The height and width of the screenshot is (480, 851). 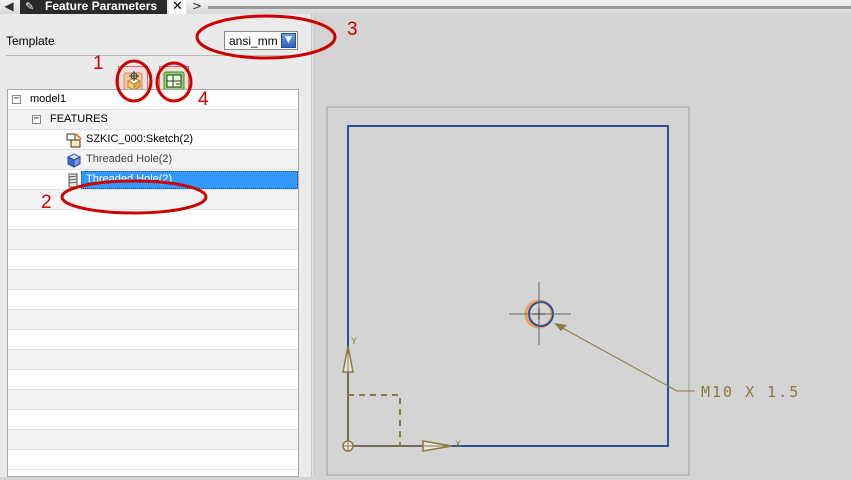 I want to click on sketch-icon, so click(x=74, y=140).